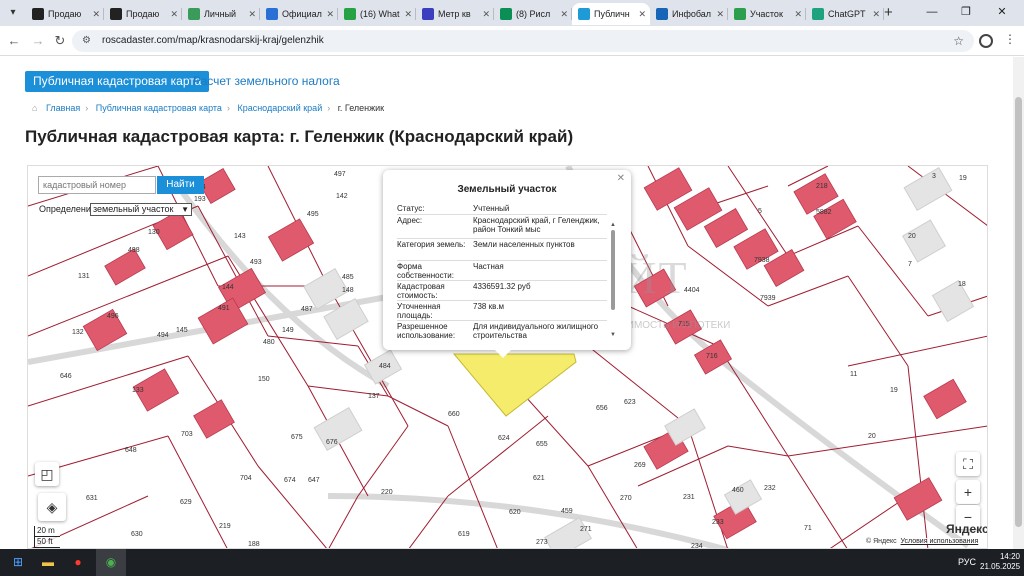  Describe the element at coordinates (63, 108) in the screenshot. I see `breadcrumb-home: Главная` at that location.